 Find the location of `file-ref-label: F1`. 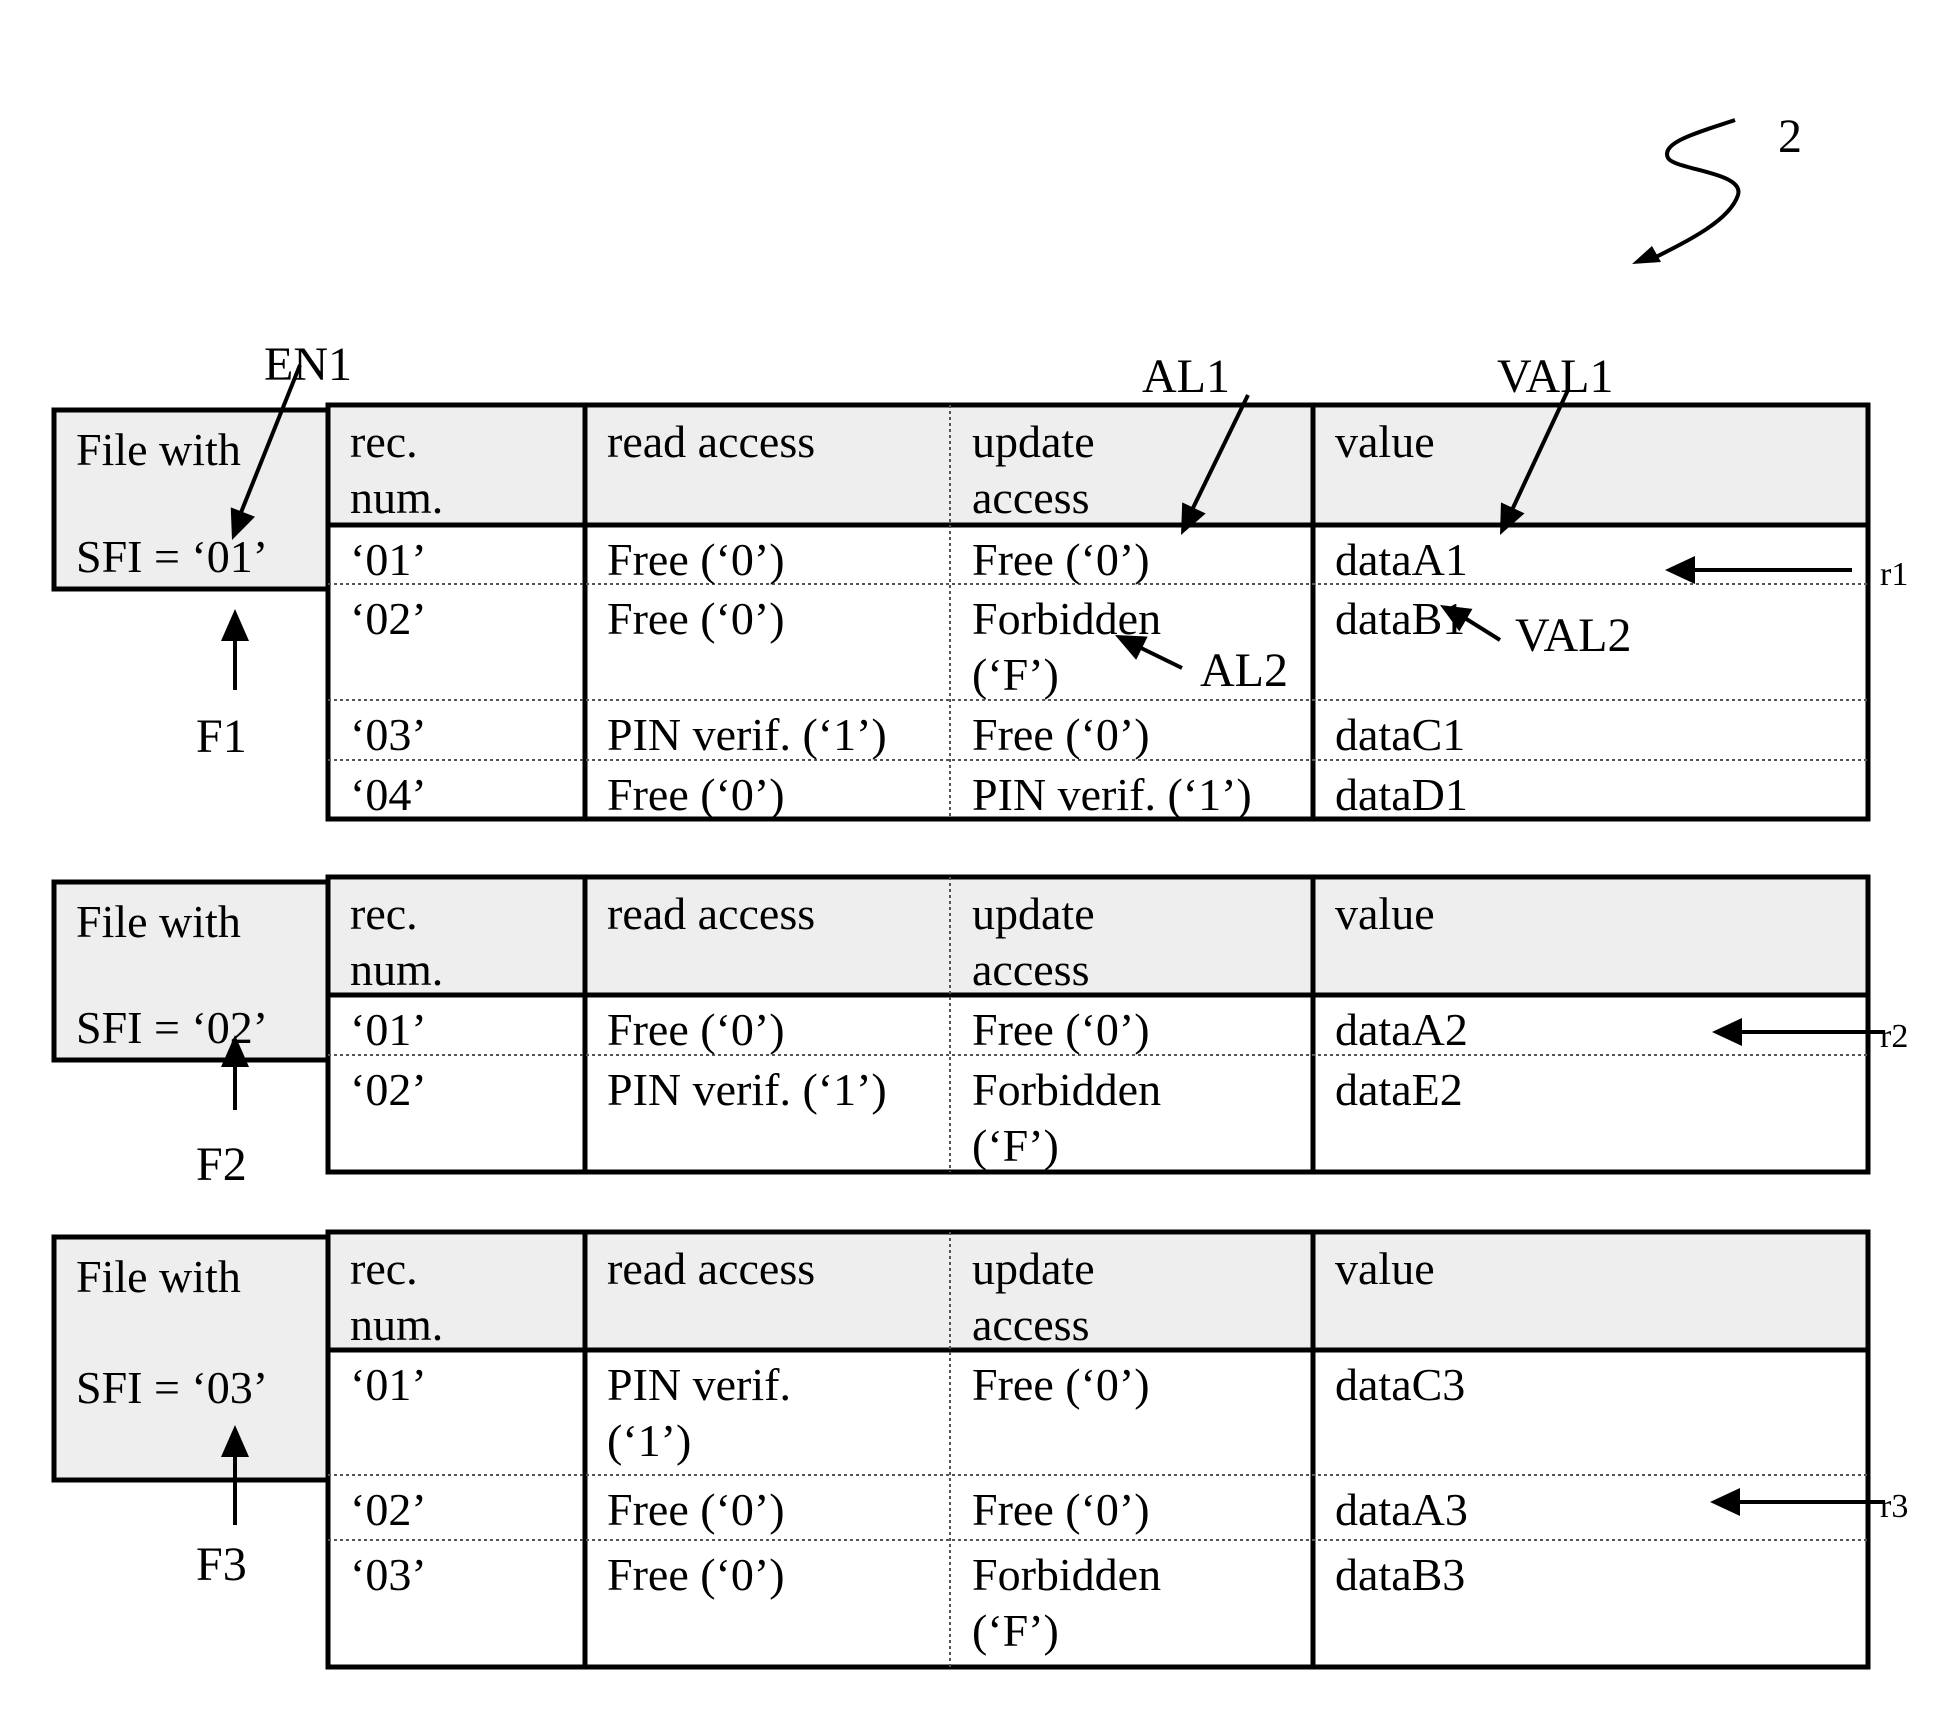

file-ref-label: F1 is located at coordinates (221, 736).